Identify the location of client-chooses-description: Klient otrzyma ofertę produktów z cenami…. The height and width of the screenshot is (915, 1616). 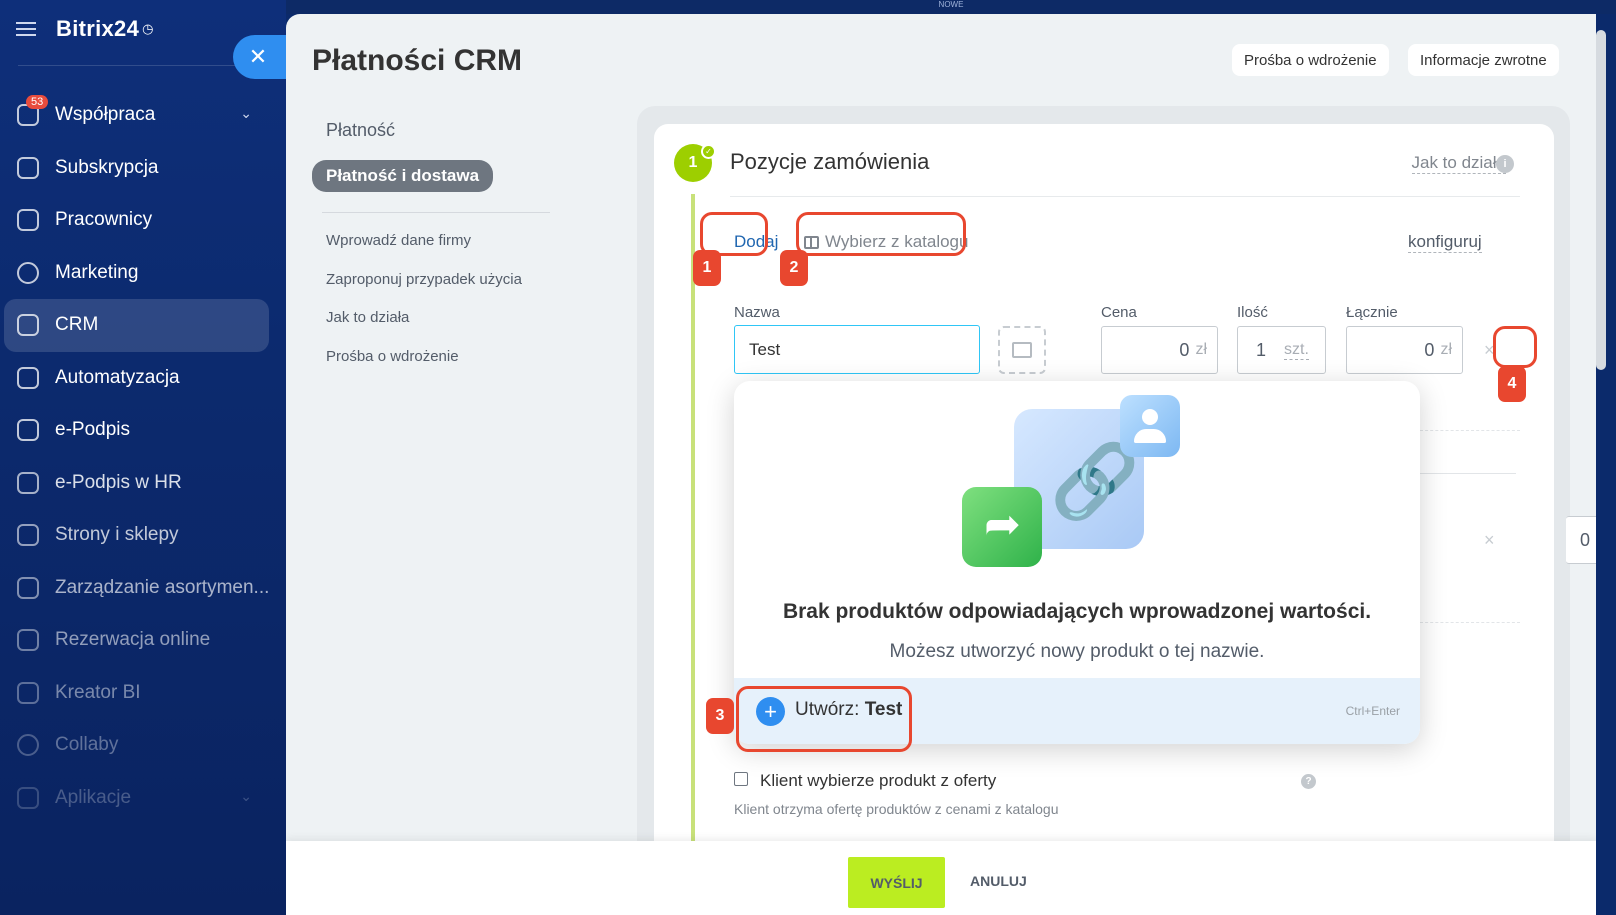
(896, 809).